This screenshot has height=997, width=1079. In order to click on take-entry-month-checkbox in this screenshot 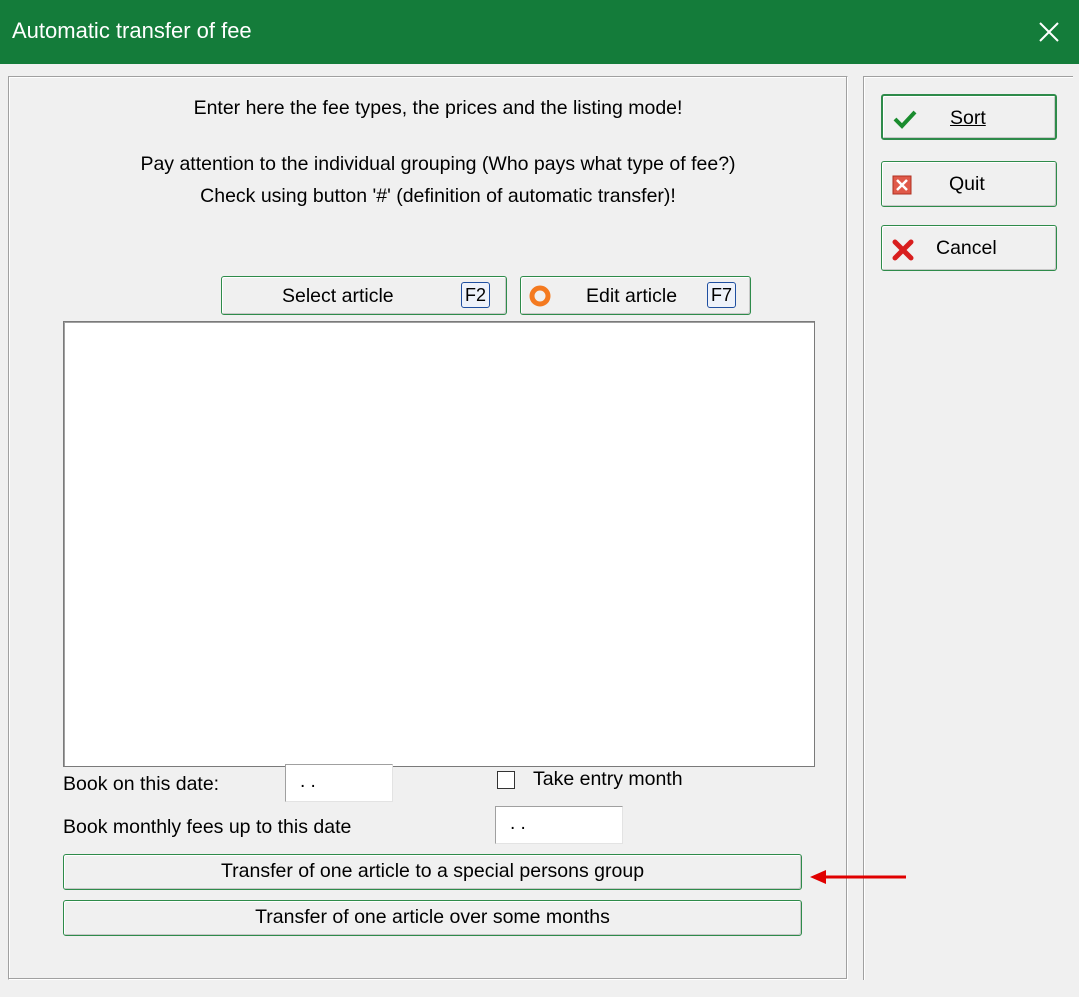, I will do `click(506, 780)`.